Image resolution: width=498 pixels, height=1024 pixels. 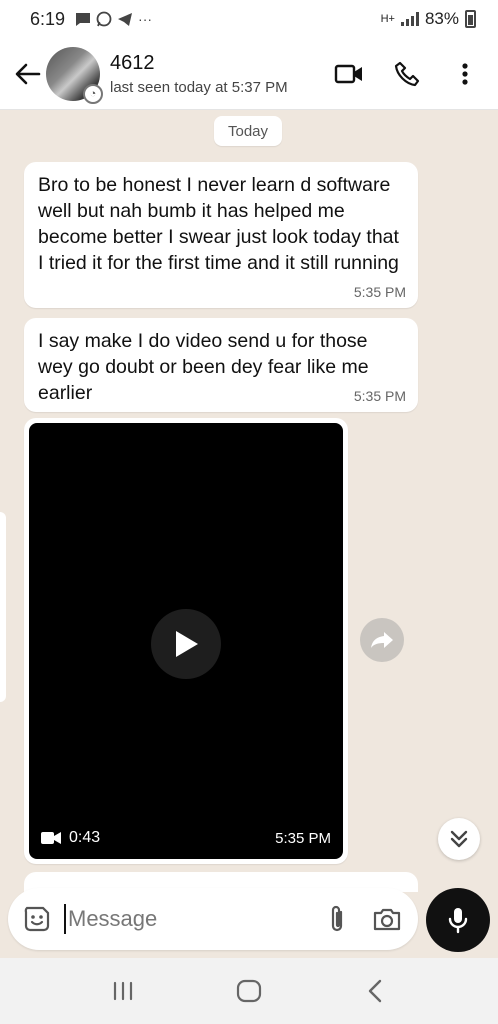 What do you see at coordinates (104, 19) in the screenshot?
I see `whatsapp-icon` at bounding box center [104, 19].